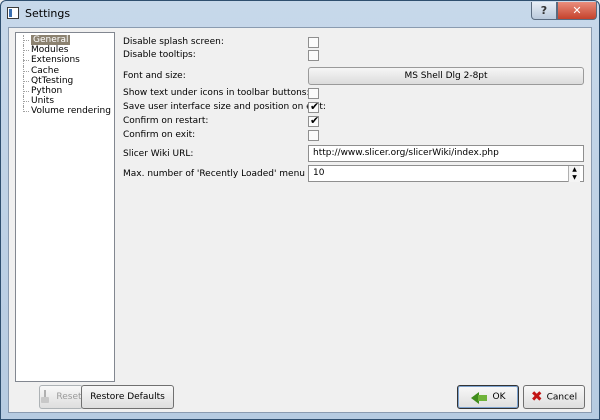  I want to click on save-ui-size-checkbox, so click(313, 106).